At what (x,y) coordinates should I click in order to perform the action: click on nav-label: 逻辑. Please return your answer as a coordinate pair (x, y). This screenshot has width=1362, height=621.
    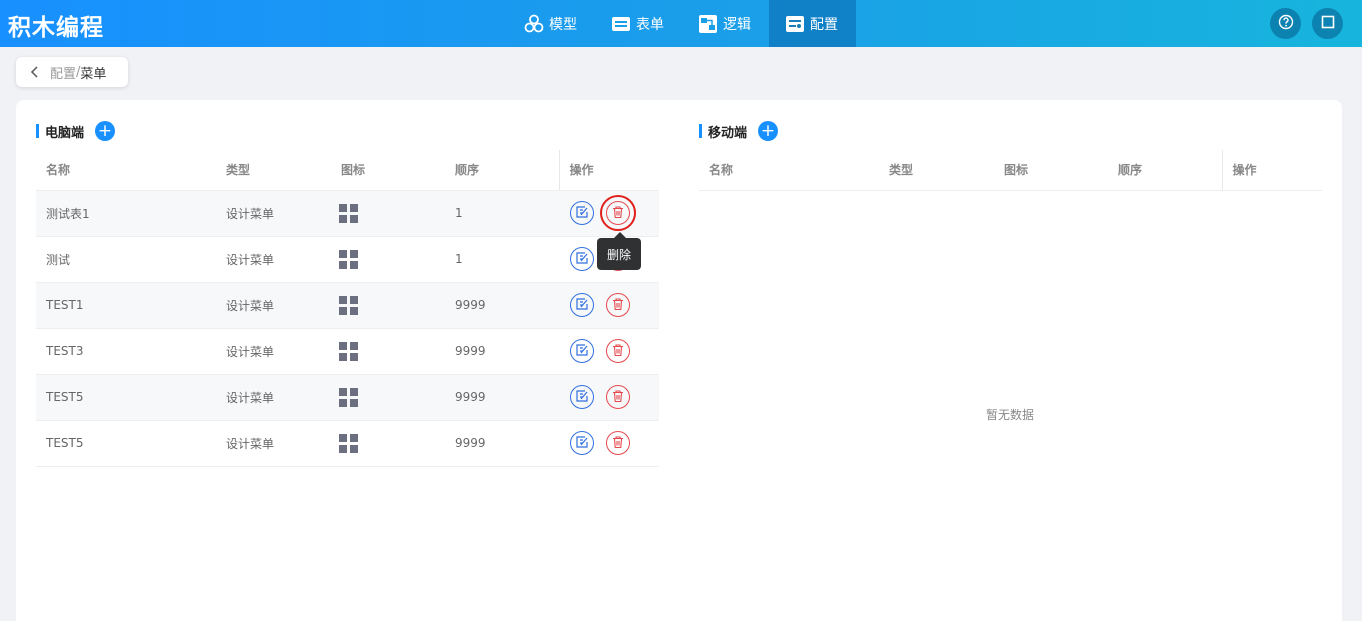
    Looking at the image, I should click on (737, 24).